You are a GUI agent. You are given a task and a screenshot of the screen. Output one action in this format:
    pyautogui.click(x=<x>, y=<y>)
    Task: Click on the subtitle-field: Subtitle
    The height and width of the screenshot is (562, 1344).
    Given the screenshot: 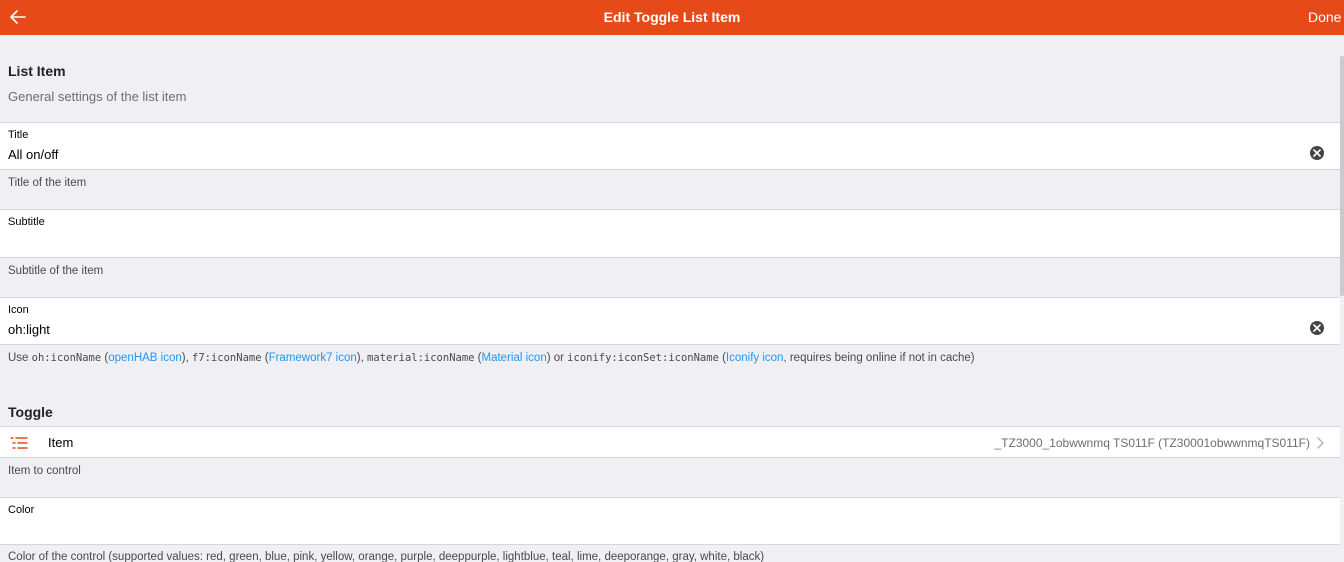 What is the action you would take?
    pyautogui.click(x=670, y=233)
    